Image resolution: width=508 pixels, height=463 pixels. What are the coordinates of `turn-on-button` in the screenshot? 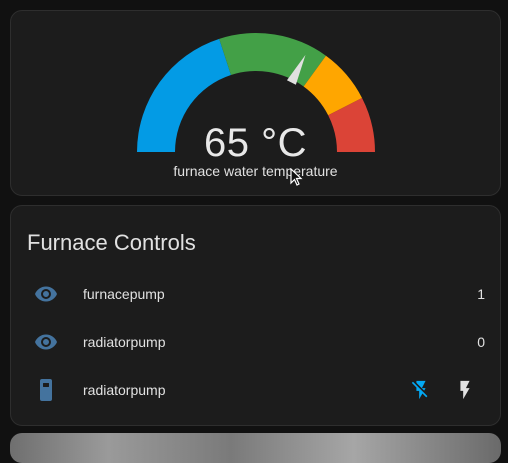 It's located at (465, 390).